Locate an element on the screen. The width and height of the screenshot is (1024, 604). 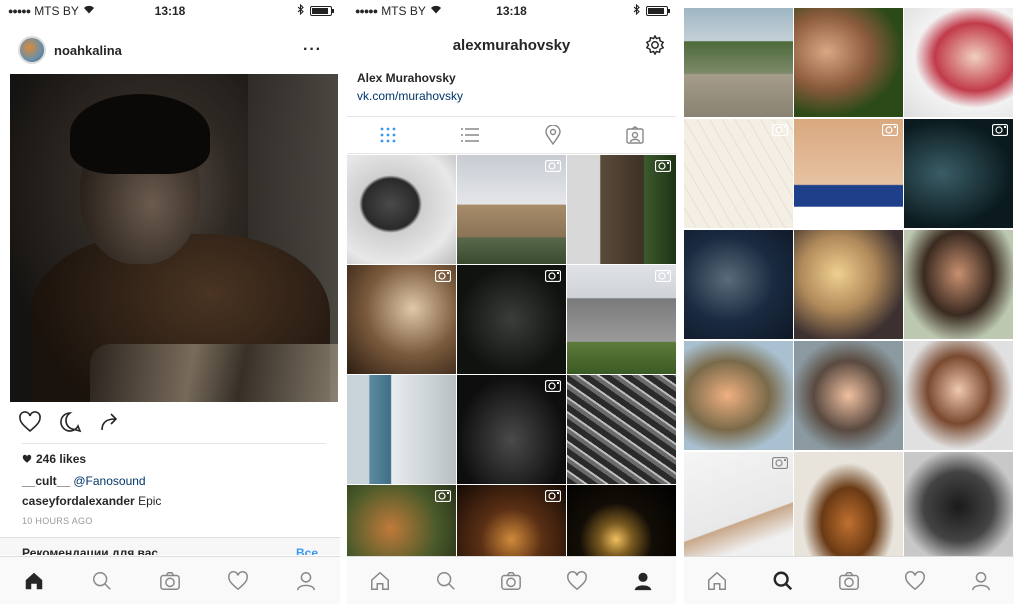
wifi-icon is located at coordinates (89, 11).